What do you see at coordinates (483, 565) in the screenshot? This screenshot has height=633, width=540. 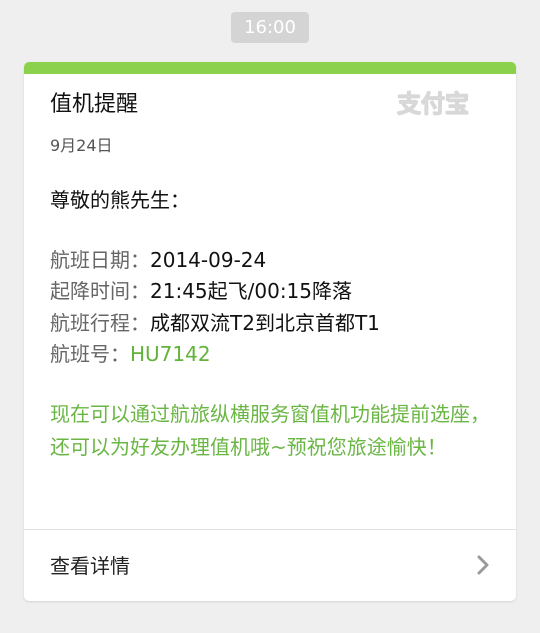 I see `chevron-right-icon` at bounding box center [483, 565].